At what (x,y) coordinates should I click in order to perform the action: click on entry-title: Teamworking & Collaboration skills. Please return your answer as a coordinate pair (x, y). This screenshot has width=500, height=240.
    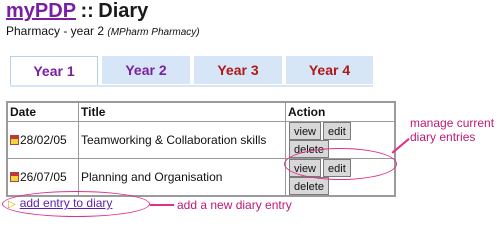
    Looking at the image, I should click on (182, 140).